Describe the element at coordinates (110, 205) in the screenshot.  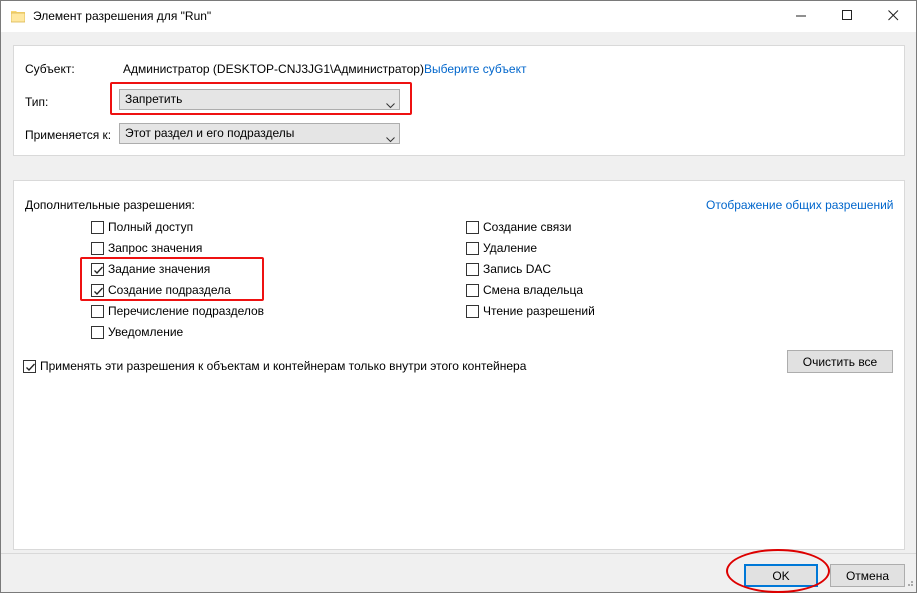
I see `permissions-heading: Дополнительные разрешения:` at that location.